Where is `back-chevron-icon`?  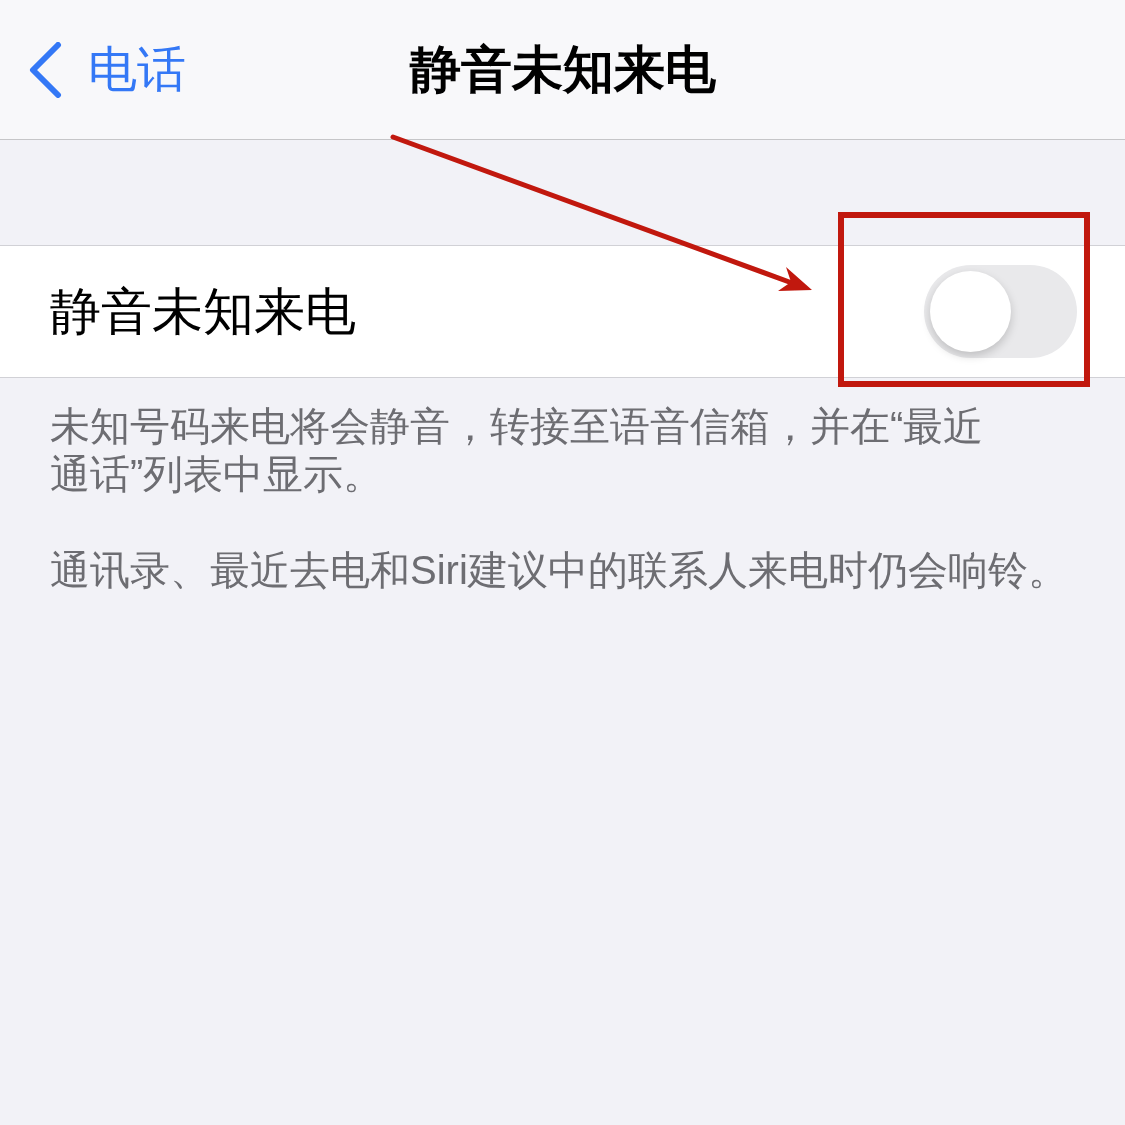
back-chevron-icon is located at coordinates (45, 69).